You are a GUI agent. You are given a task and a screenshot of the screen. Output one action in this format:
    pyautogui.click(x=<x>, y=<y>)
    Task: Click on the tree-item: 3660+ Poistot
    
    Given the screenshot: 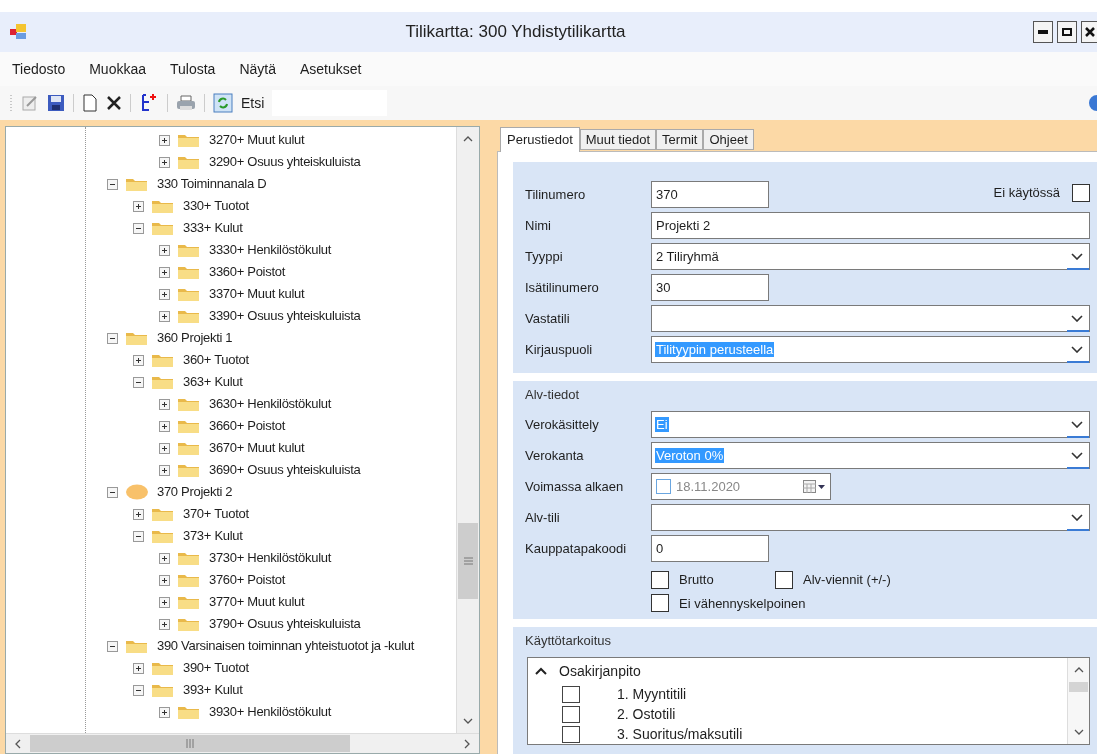 What is the action you would take?
    pyautogui.click(x=247, y=426)
    